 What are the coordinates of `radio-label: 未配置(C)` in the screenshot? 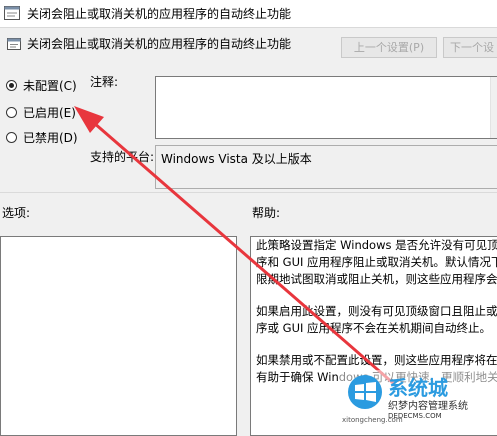 It's located at (50, 85).